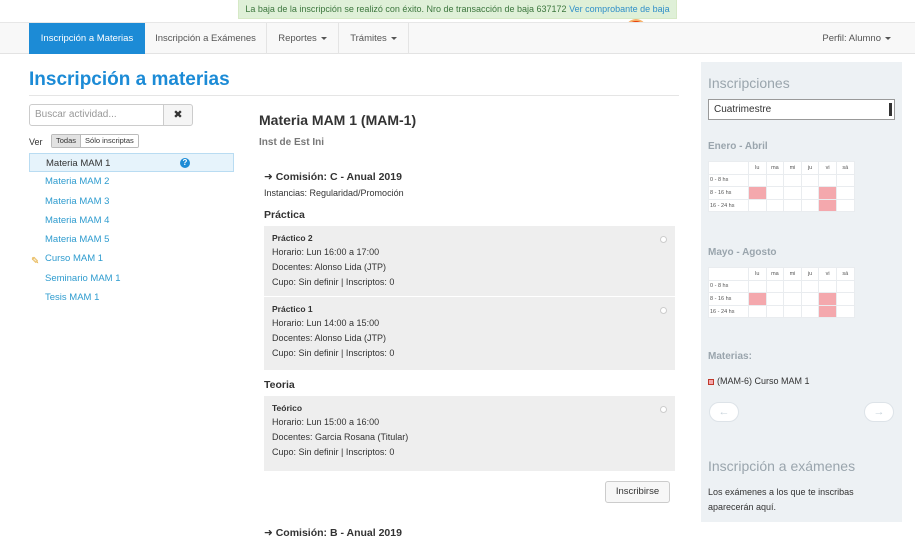 Image resolution: width=915 pixels, height=547 pixels. I want to click on activity-label: Materia MAM 1, so click(78, 163).